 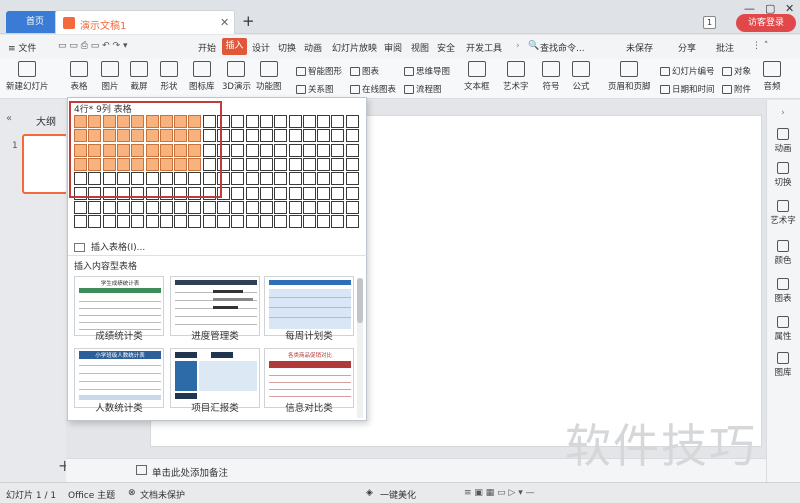 I want to click on menu-developer: 开发工具, so click(x=484, y=47).